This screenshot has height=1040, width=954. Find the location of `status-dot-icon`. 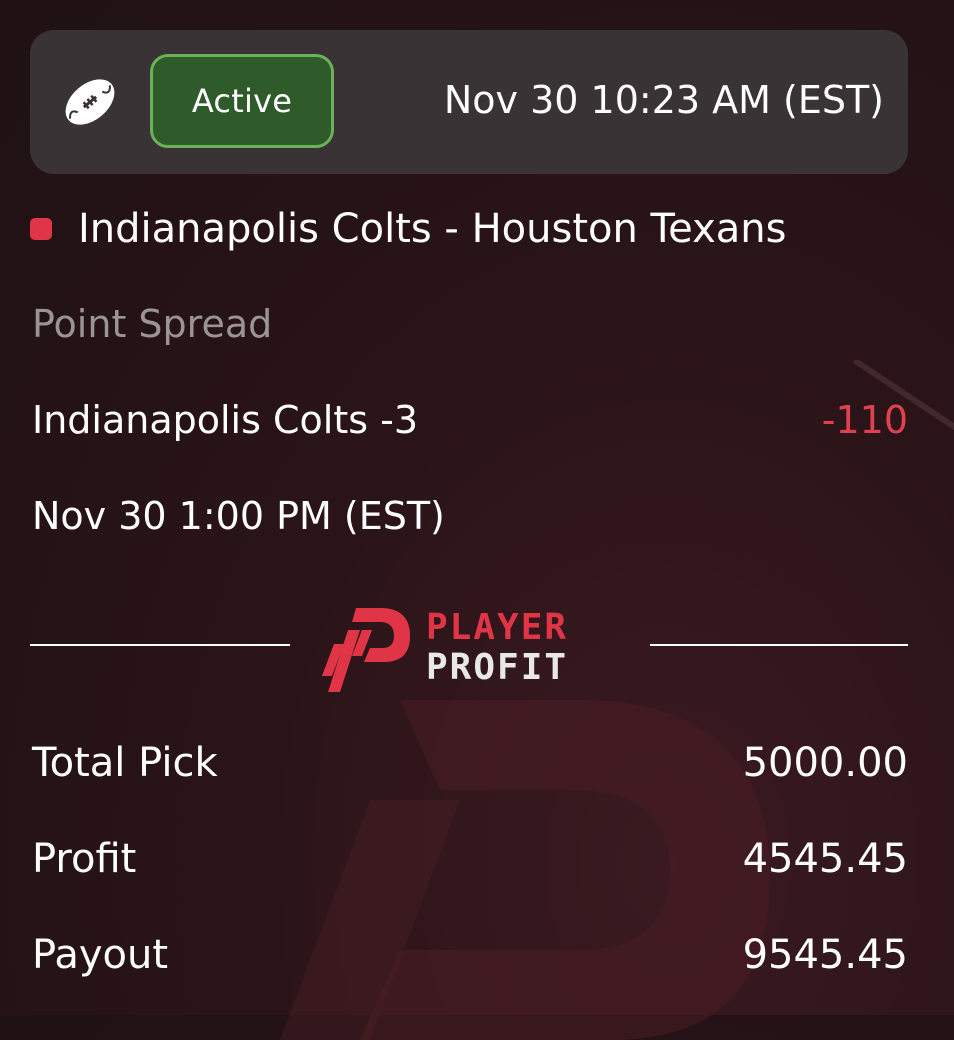

status-dot-icon is located at coordinates (41, 229).